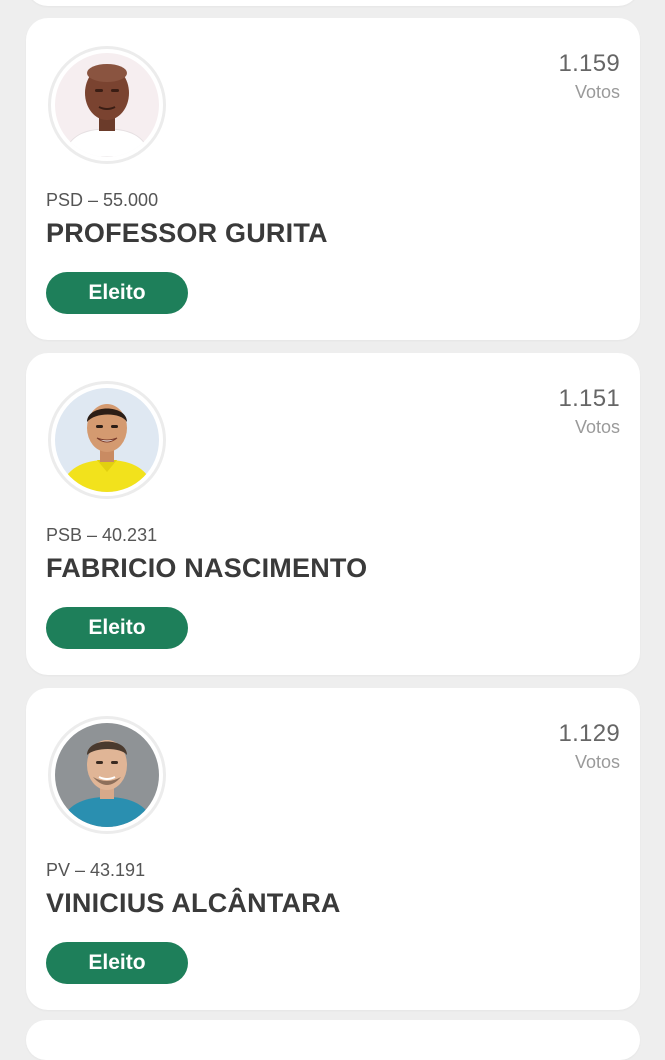 This screenshot has height=1060, width=665. What do you see at coordinates (102, 535) in the screenshot?
I see `party-and-number: PSB – 40.231` at bounding box center [102, 535].